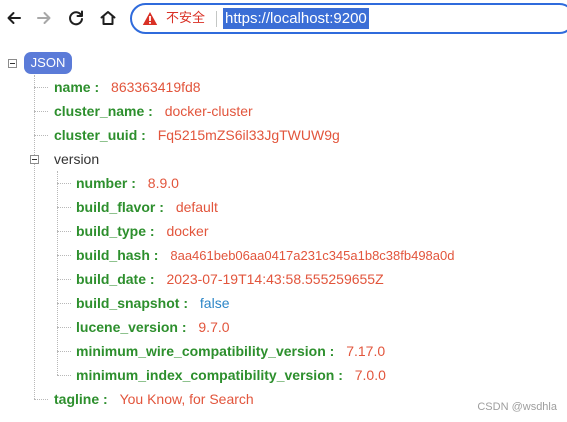 This screenshot has height=422, width=567. I want to click on json-object-row: version, so click(76, 159).